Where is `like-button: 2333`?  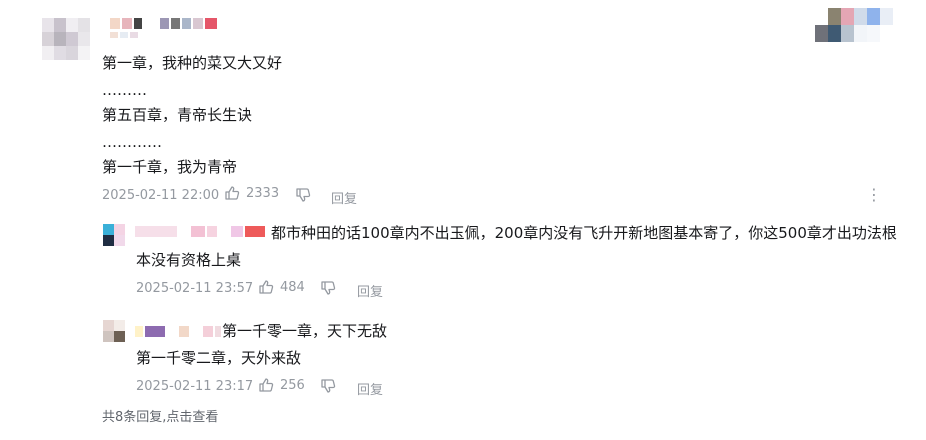
like-button: 2333 is located at coordinates (251, 193).